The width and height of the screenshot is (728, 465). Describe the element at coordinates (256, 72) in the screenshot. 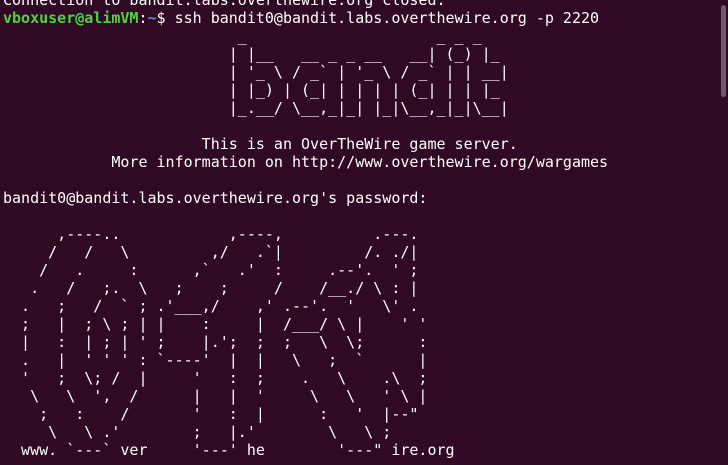

I see `bandit-banner-line: | '_ \ / _` | '_ \ / _` | | __|` at that location.